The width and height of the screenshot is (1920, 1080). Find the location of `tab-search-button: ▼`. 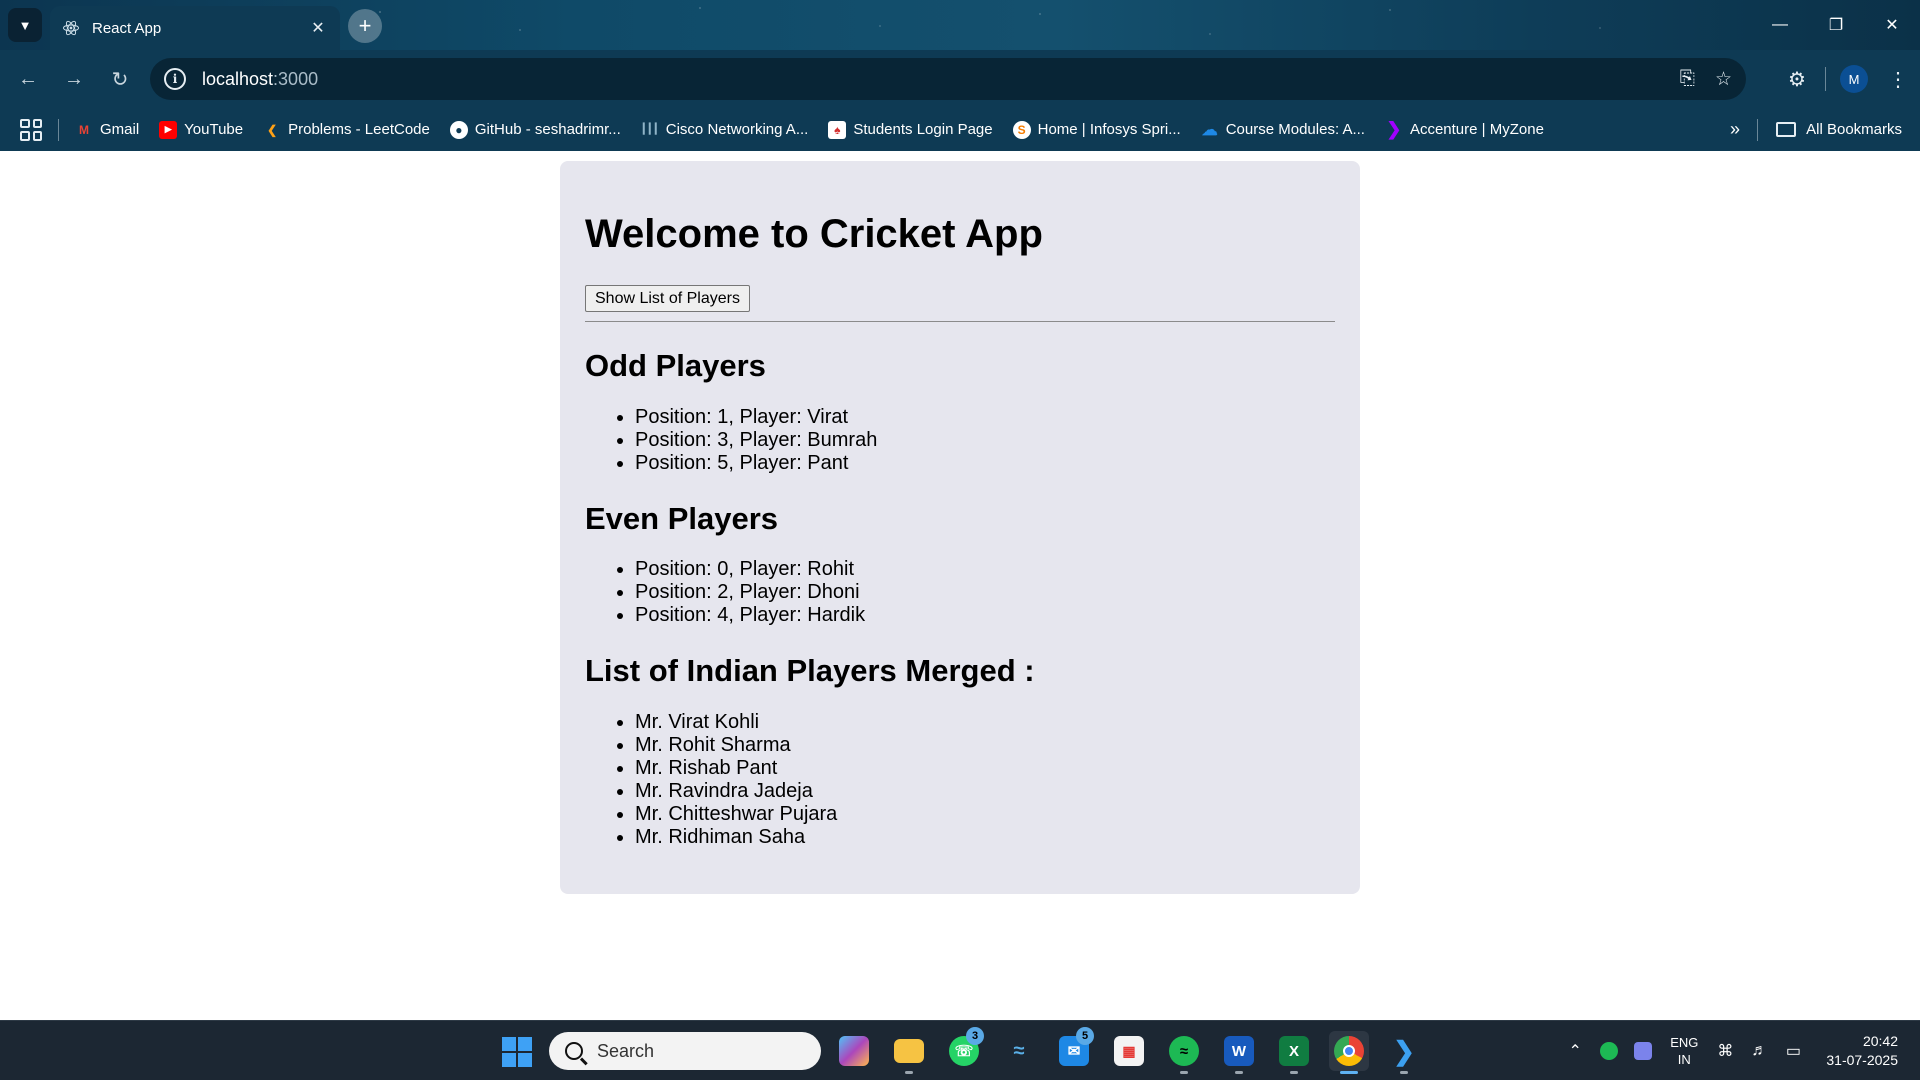

tab-search-button: ▼ is located at coordinates (25, 25).